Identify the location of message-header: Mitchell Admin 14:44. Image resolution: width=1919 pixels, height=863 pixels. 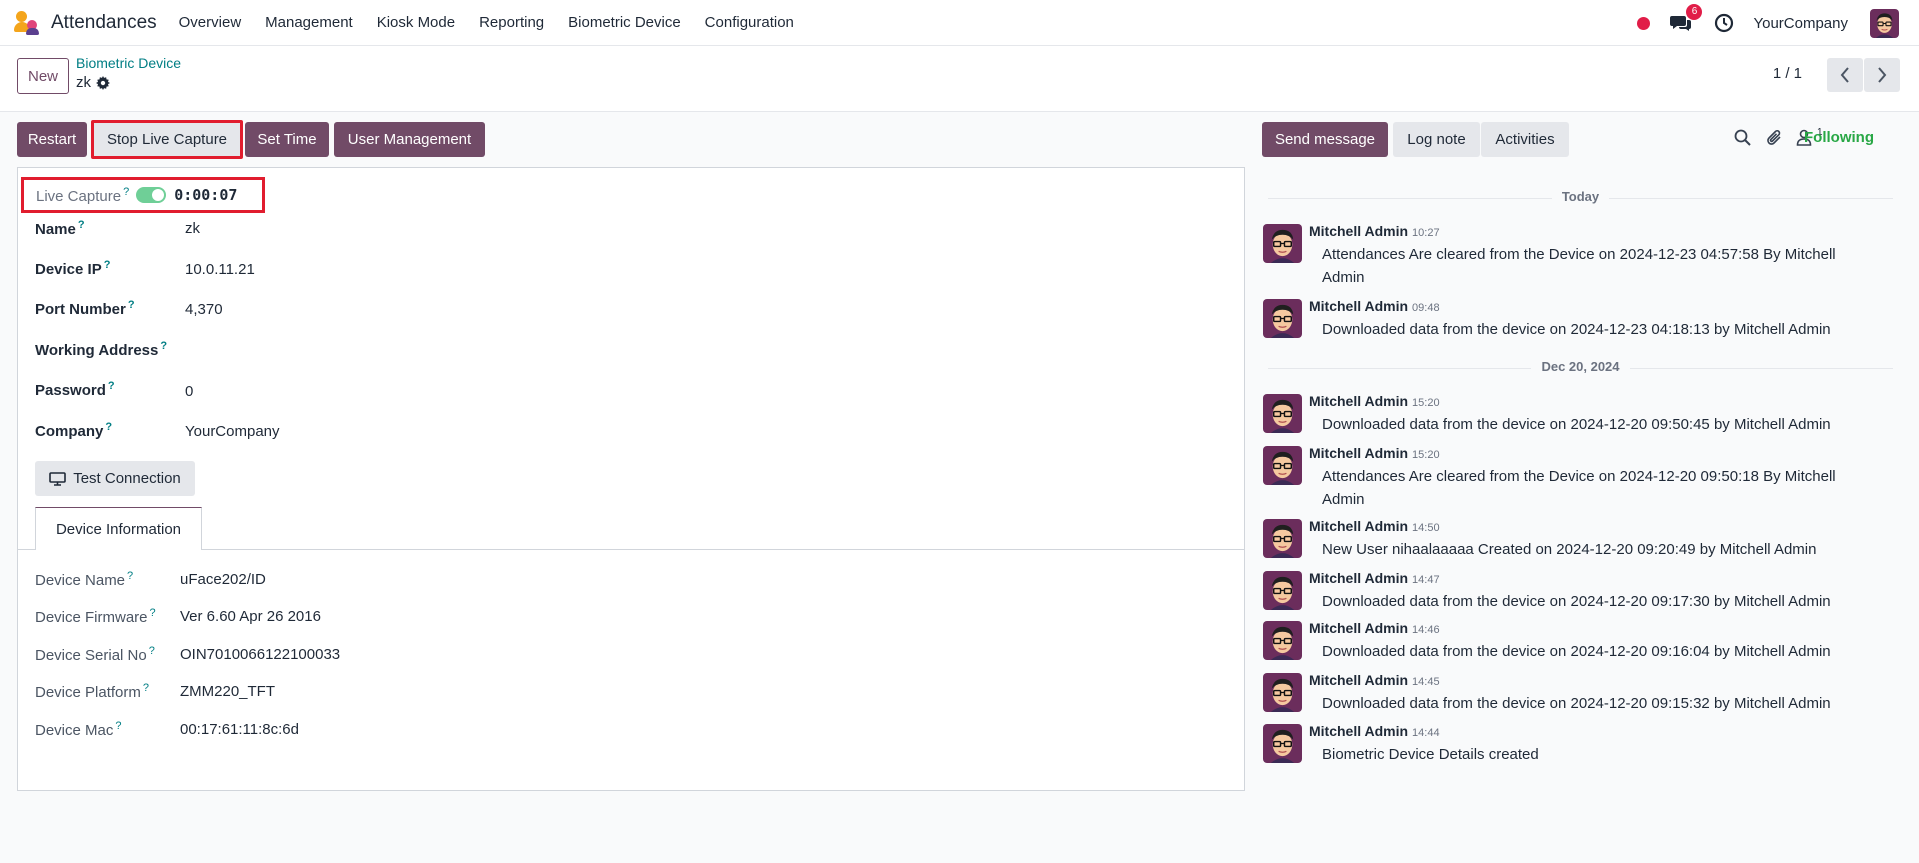
(1374, 731).